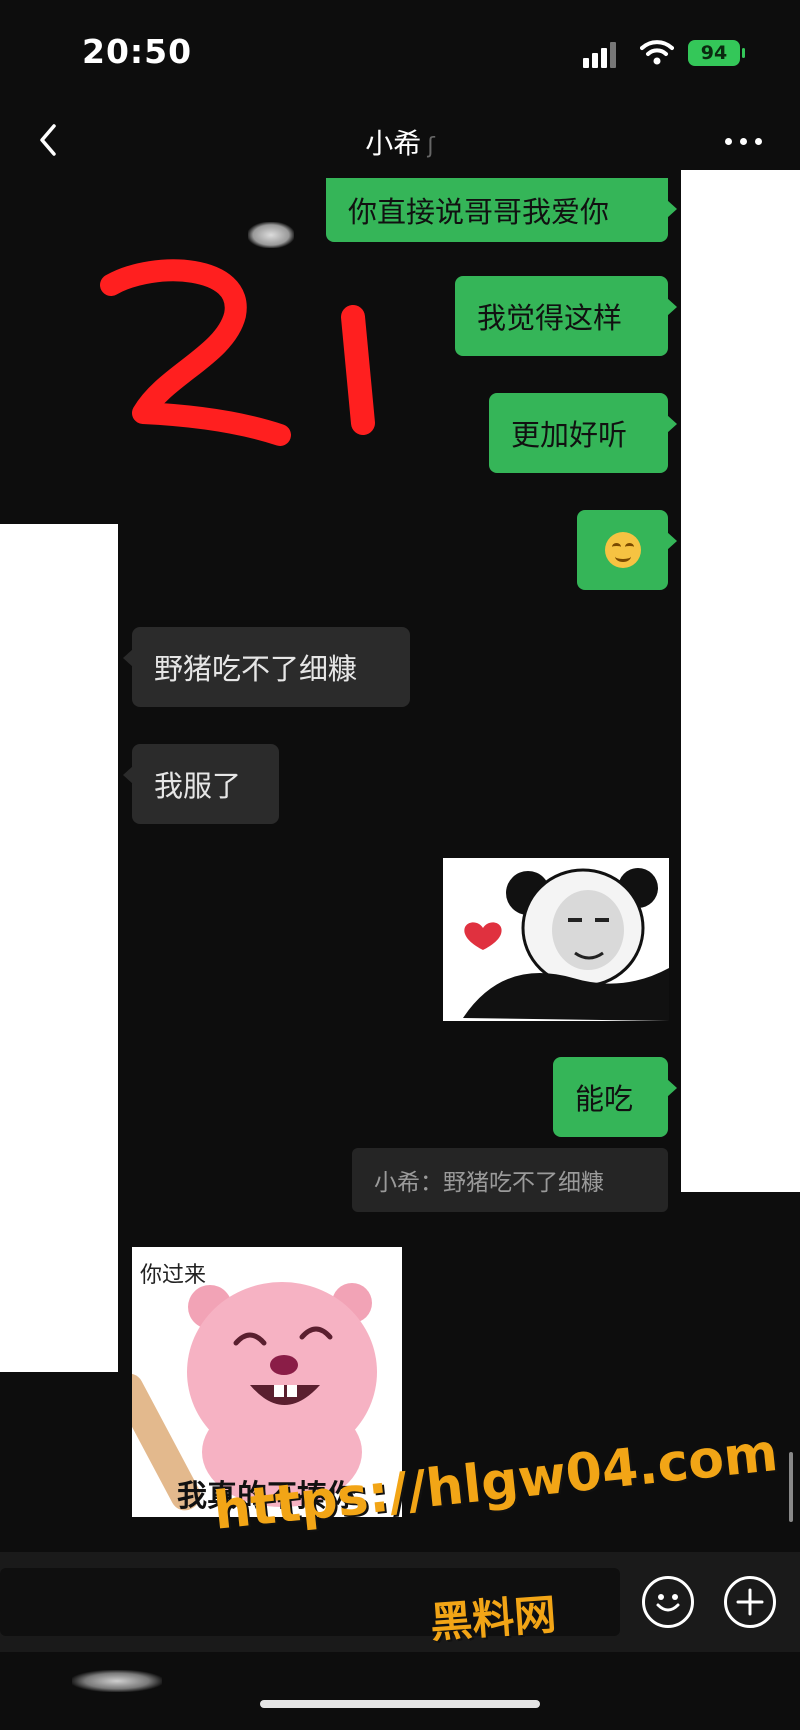 The image size is (800, 1730). Describe the element at coordinates (791, 1487) in the screenshot. I see `scrollbar` at that location.